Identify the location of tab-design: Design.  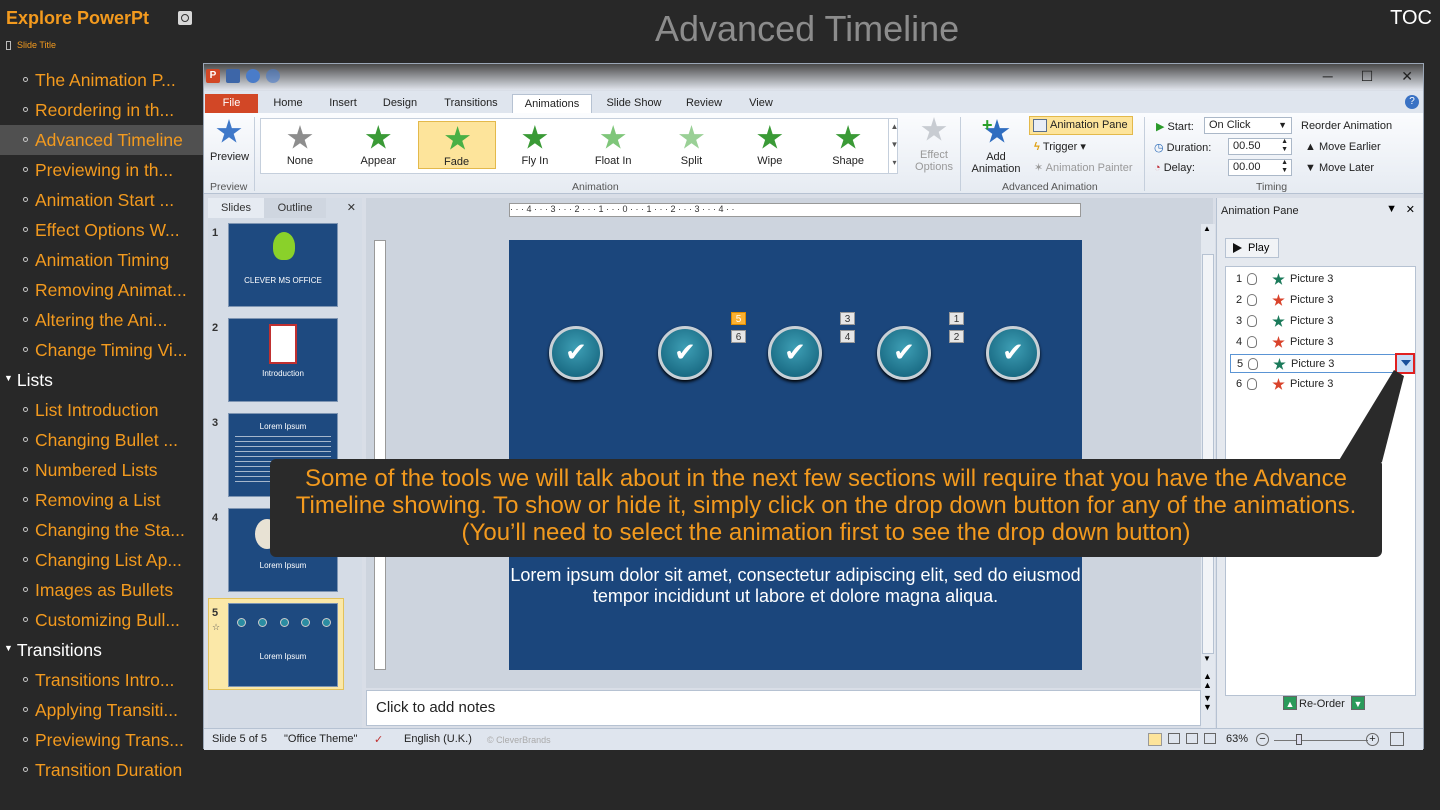
(400, 103).